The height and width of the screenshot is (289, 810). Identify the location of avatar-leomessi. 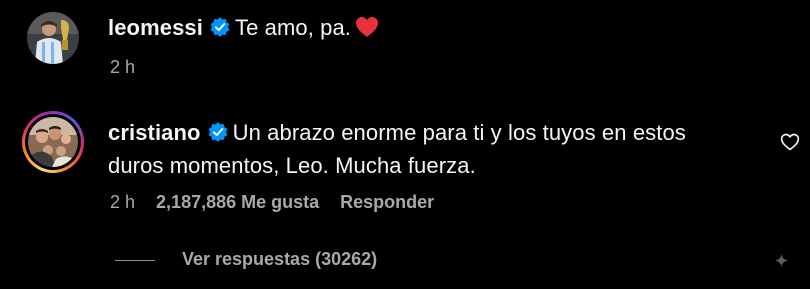
(53, 38).